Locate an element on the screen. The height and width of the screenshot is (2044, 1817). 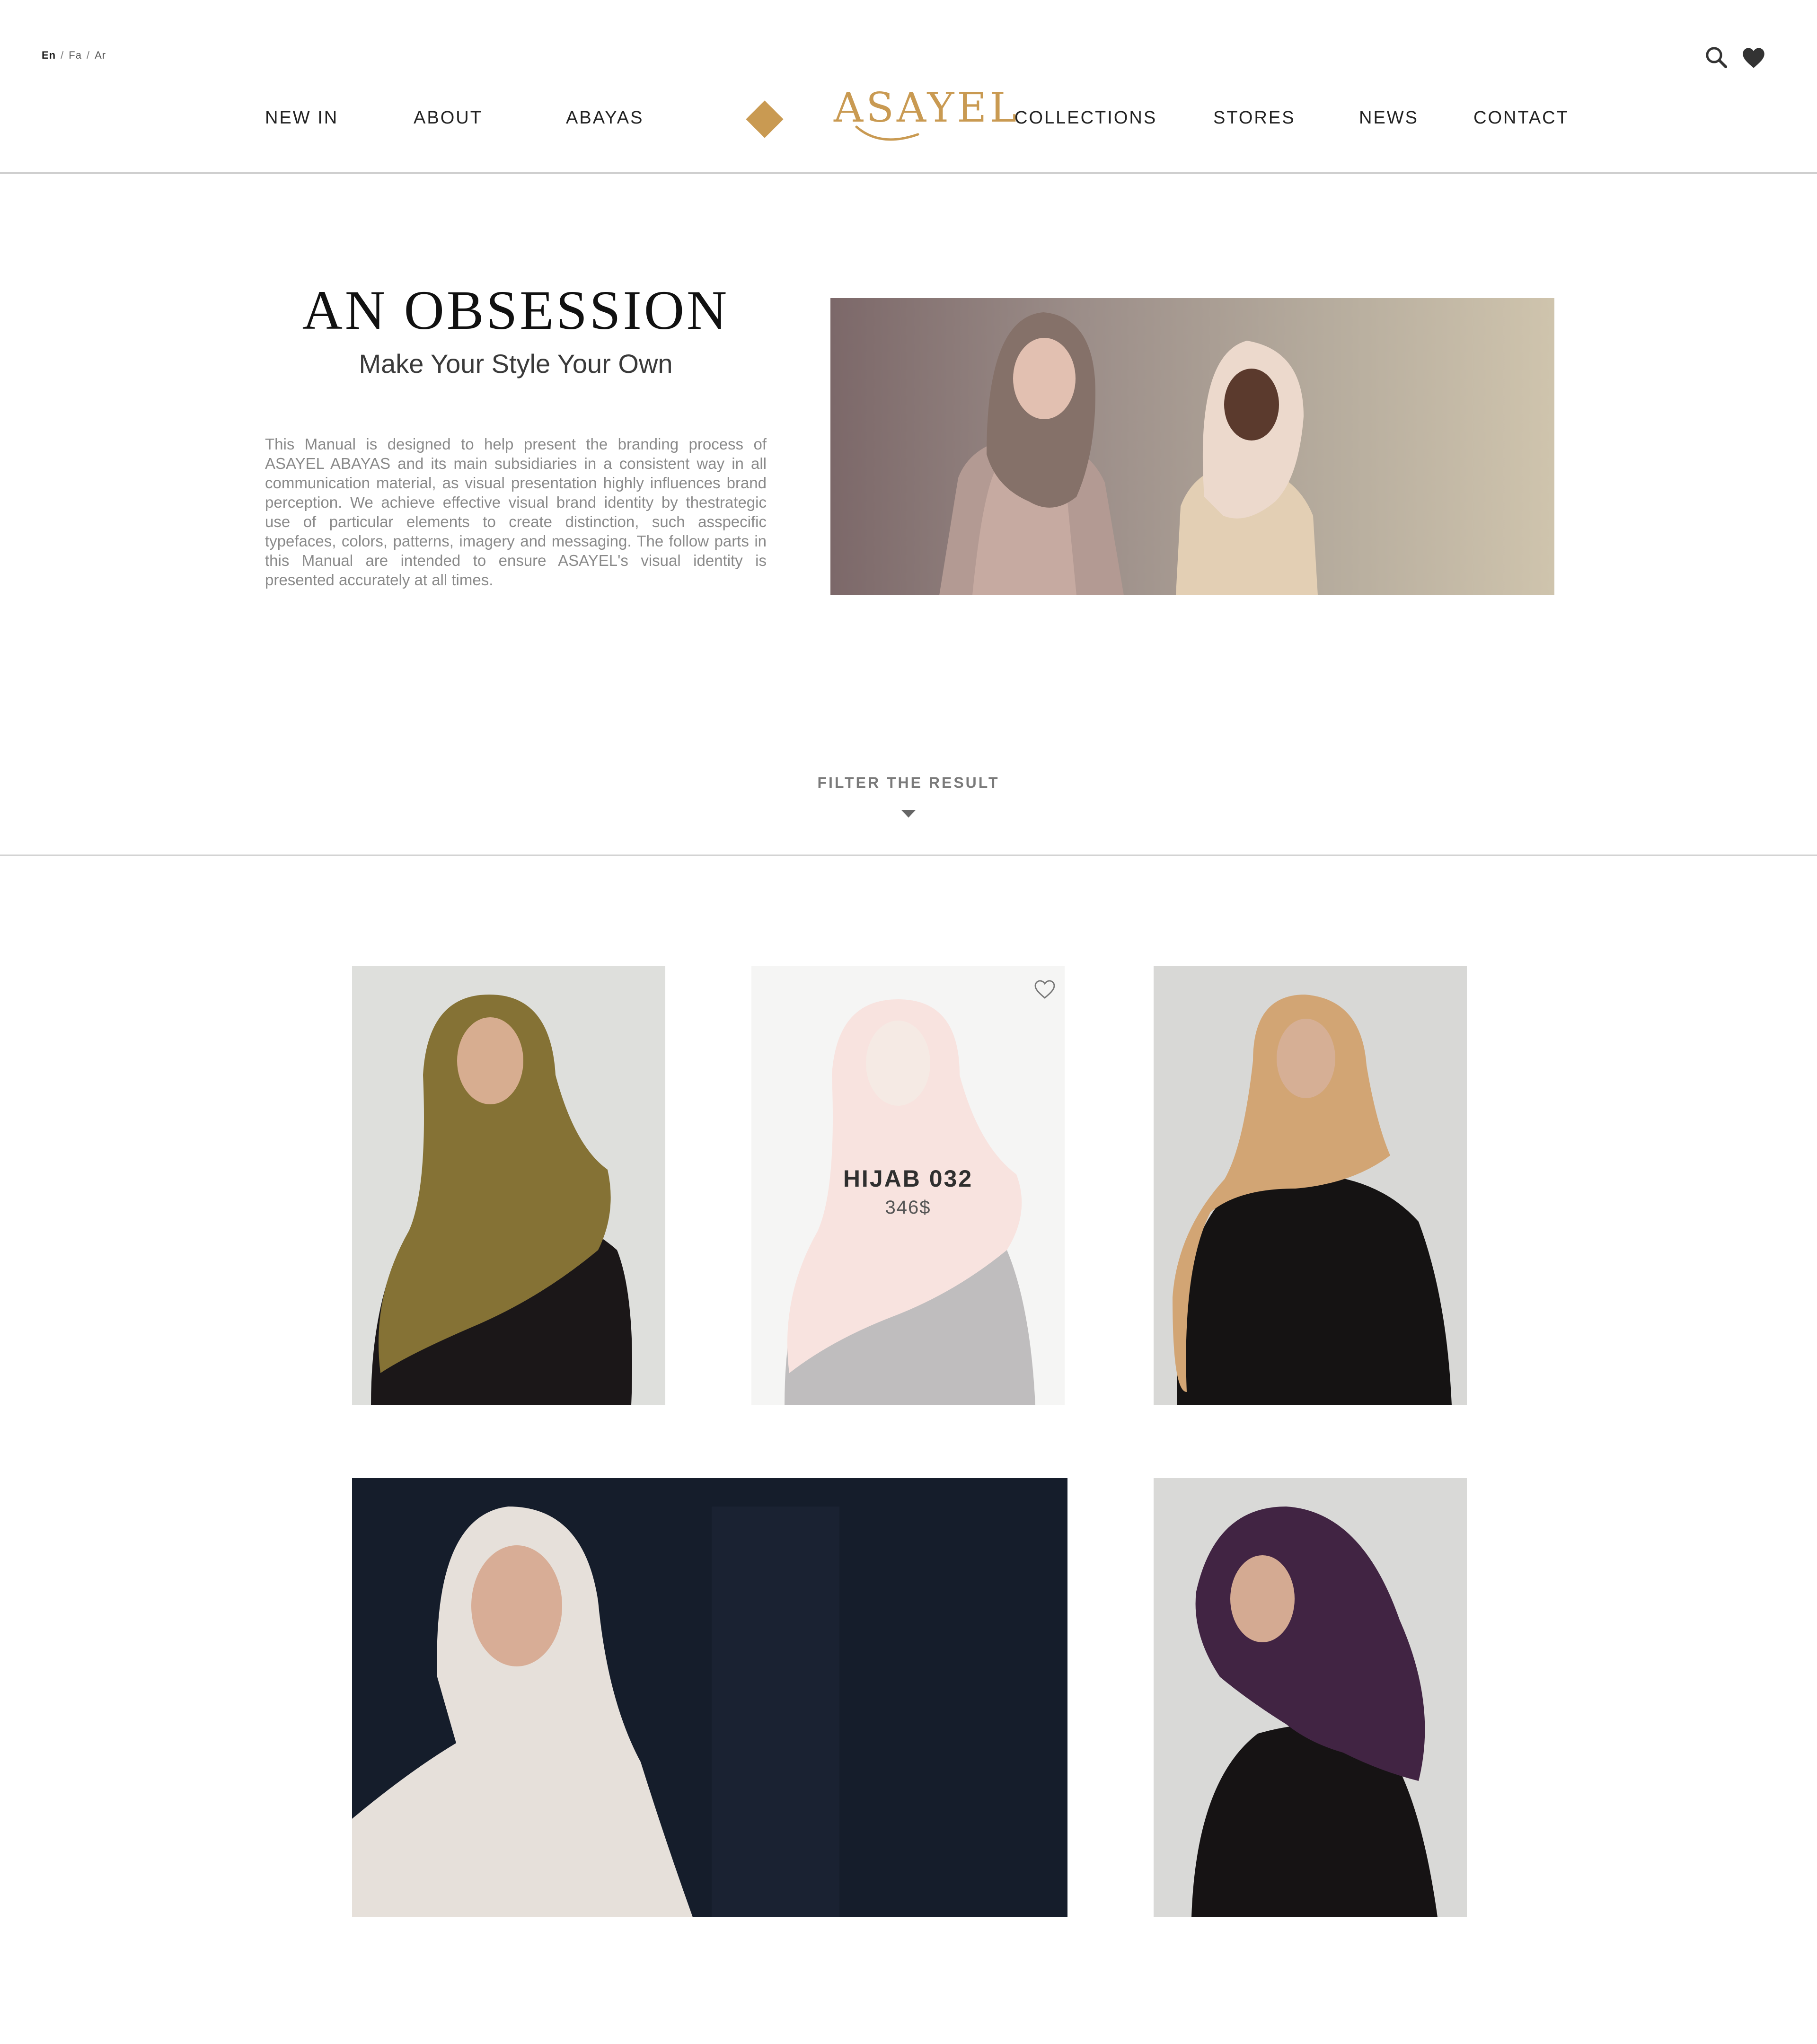
lang-en: En is located at coordinates (49, 55).